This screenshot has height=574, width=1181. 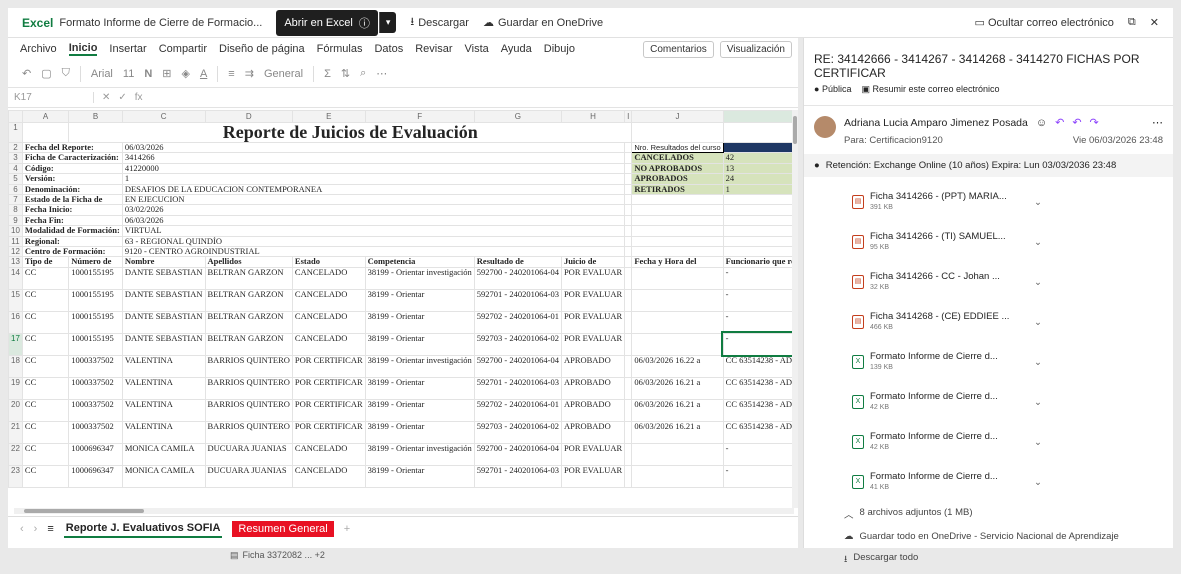 I want to click on table-header: Funcionario que registro el juicio, so click(x=758, y=262).